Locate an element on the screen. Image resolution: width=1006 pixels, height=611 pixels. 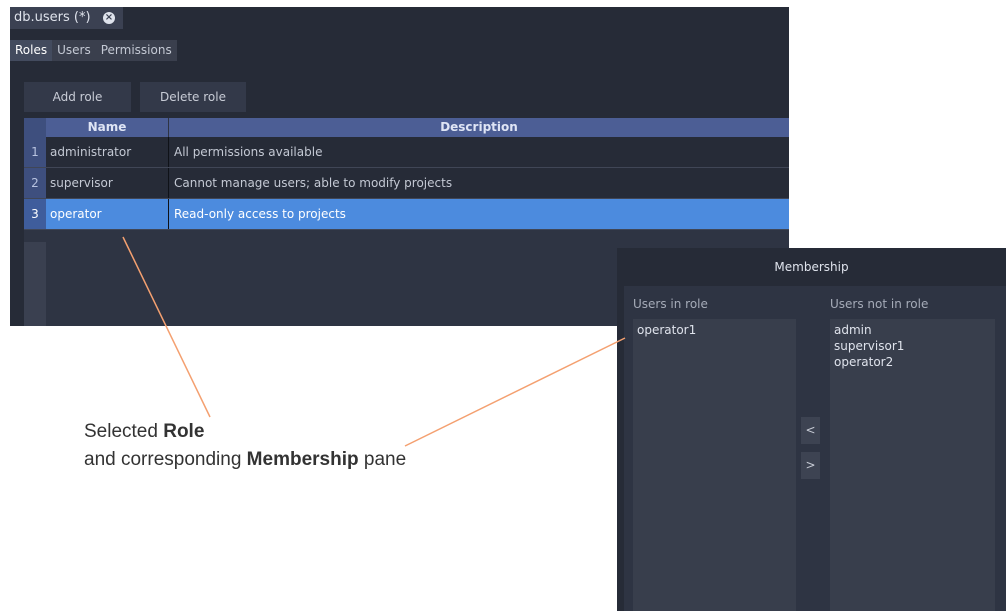
caption-text: and corresponding is located at coordinates (165, 459).